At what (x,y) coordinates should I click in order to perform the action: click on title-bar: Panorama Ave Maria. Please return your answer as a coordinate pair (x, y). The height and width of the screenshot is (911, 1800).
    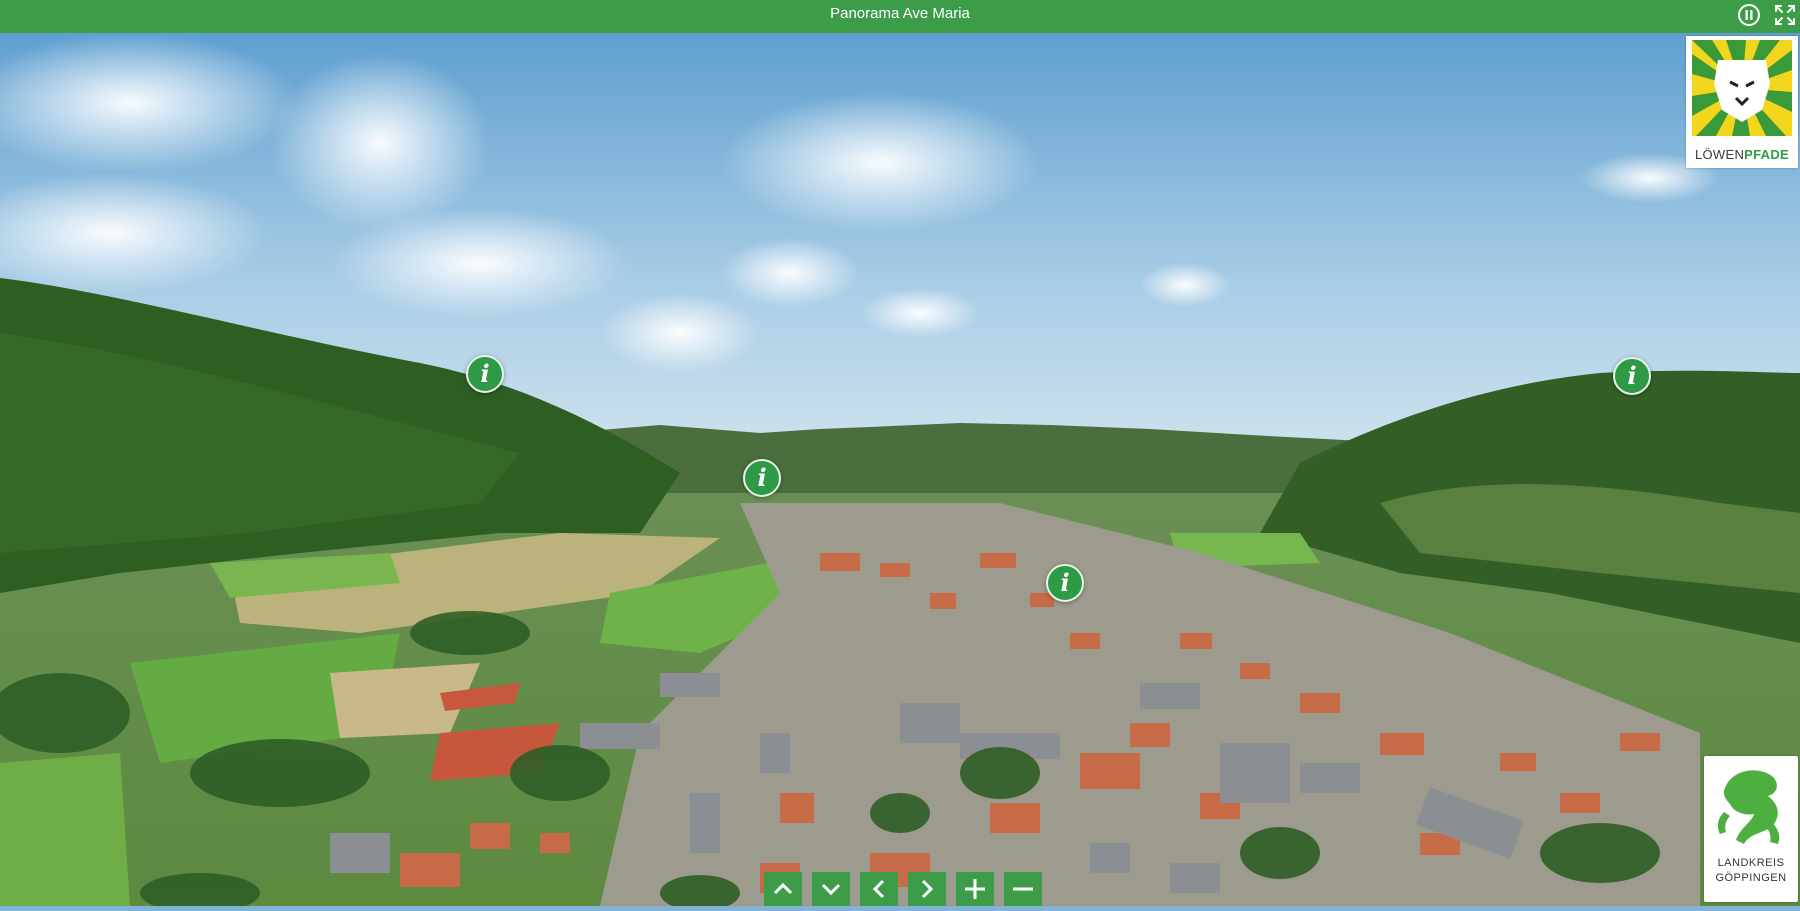
    Looking at the image, I should click on (900, 16).